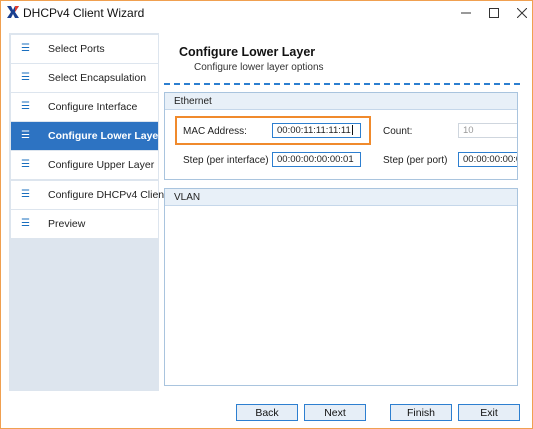 The height and width of the screenshot is (429, 533). I want to click on sidebar-item-preview: ☰ Preview, so click(84, 224).